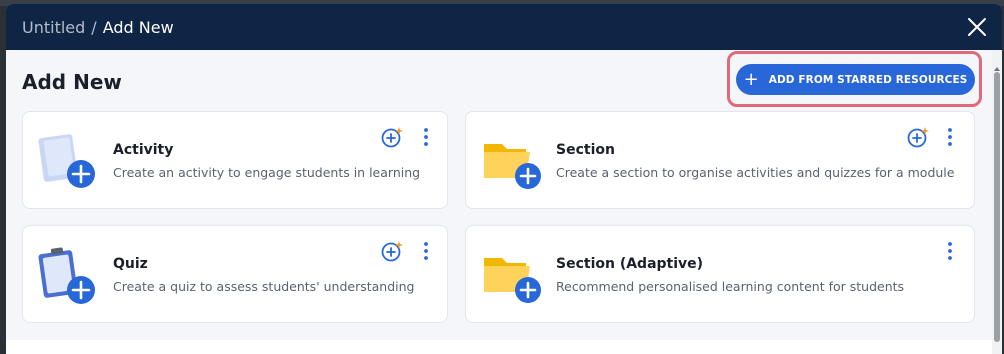  I want to click on scrollbar-thumb, so click(997, 207).